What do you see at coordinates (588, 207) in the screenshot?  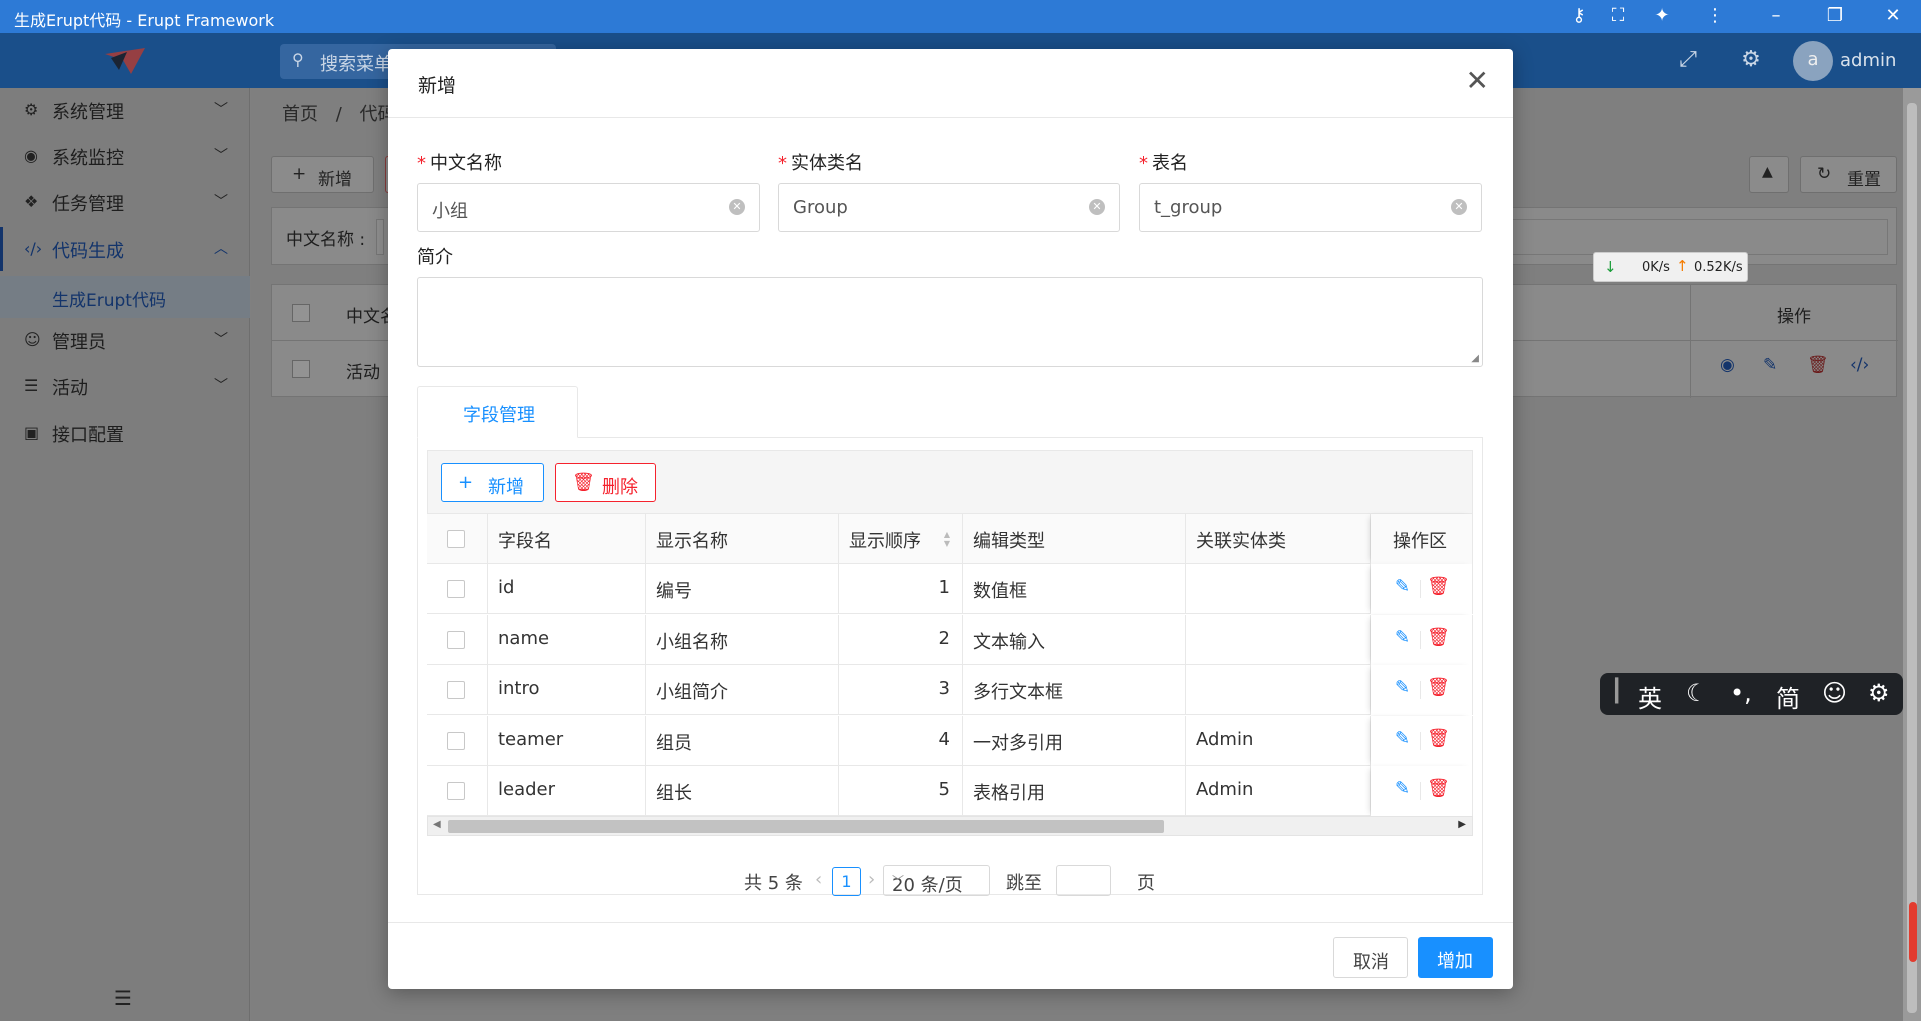 I see `cn-name-input: 小组 ✕` at bounding box center [588, 207].